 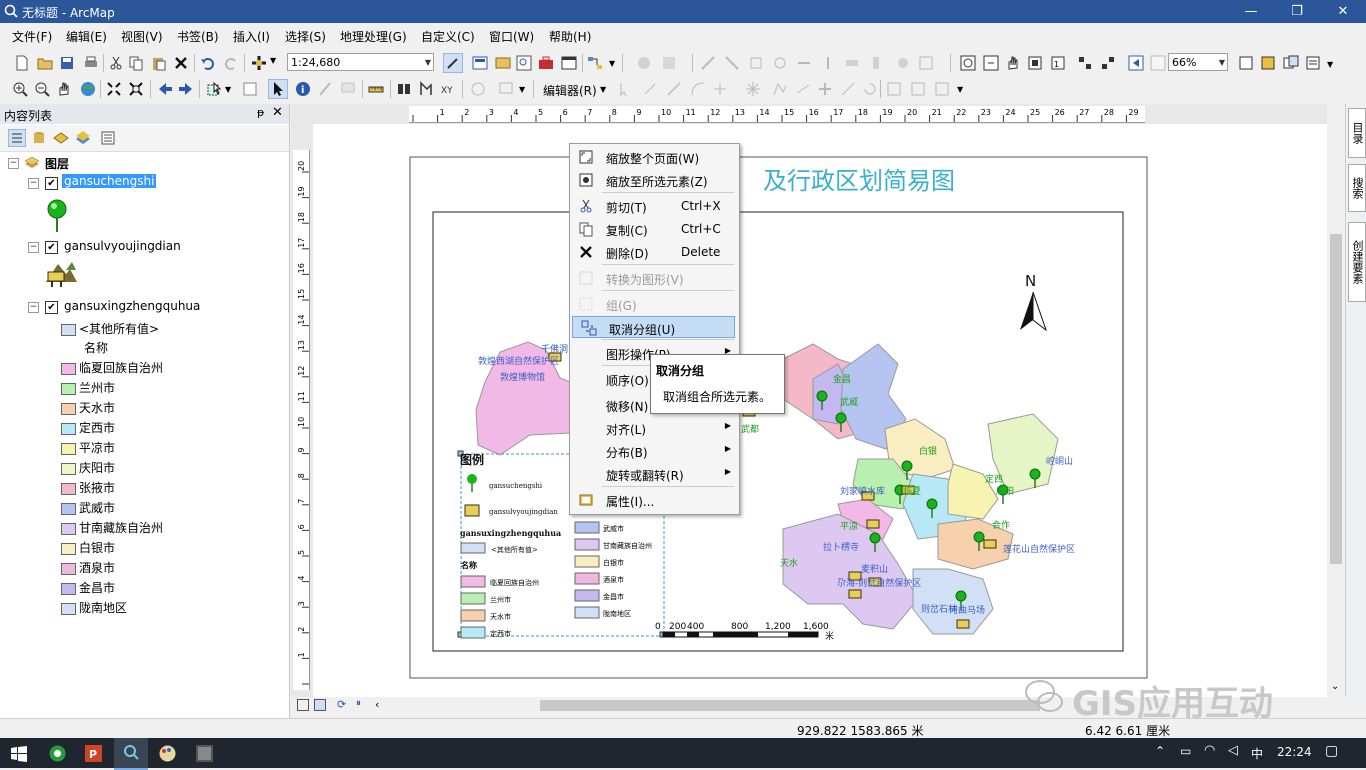 I want to click on list-by-visibility-icon, so click(x=61, y=138).